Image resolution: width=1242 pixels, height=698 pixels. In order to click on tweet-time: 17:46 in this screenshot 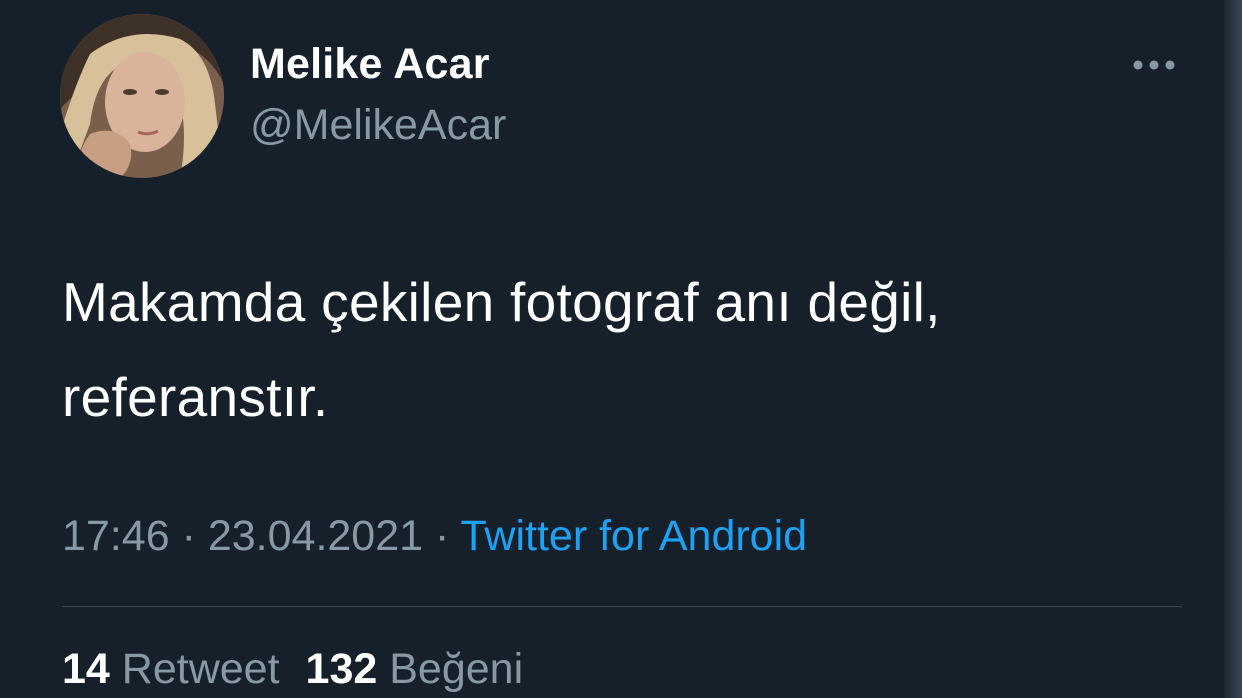, I will do `click(116, 536)`.